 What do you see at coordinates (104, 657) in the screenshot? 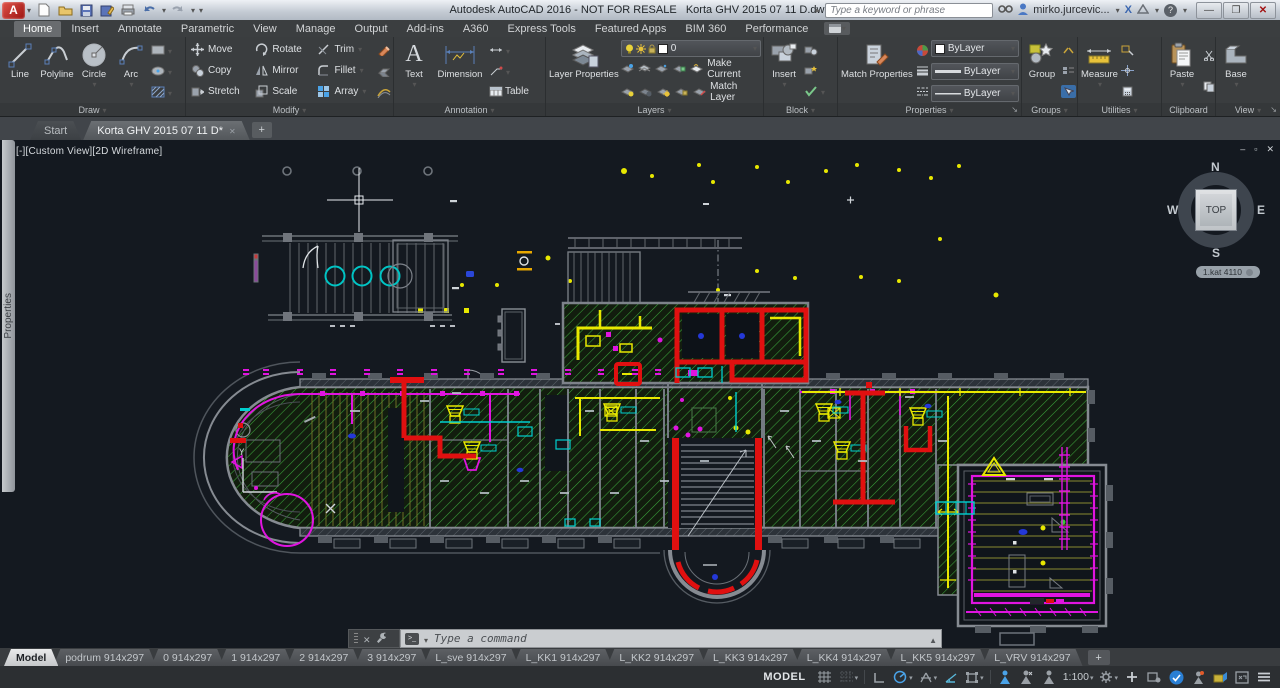
I see `layout-tab-podrum: podrum 914x297` at bounding box center [104, 657].